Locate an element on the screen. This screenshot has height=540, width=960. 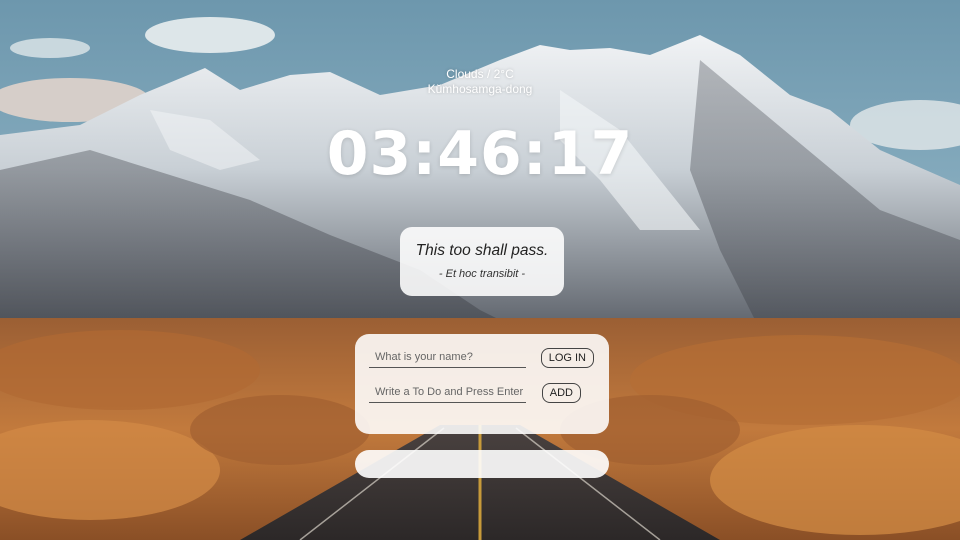
weather-widget: Clouds / 2°C Kŭmhosamga-dong is located at coordinates (480, 82).